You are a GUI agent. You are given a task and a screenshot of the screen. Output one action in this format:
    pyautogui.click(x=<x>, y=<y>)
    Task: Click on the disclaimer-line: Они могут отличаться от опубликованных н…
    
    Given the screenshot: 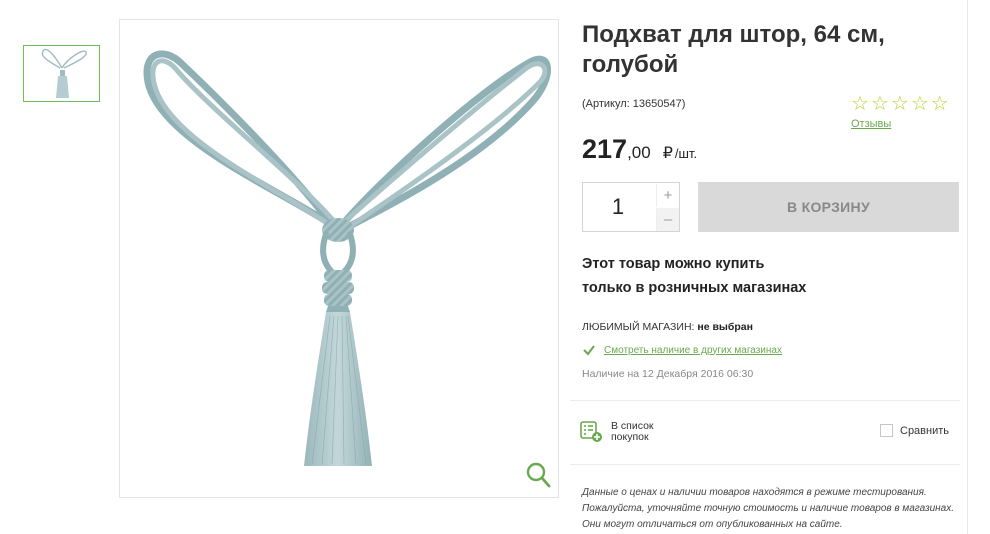 What is the action you would take?
    pyautogui.click(x=712, y=524)
    